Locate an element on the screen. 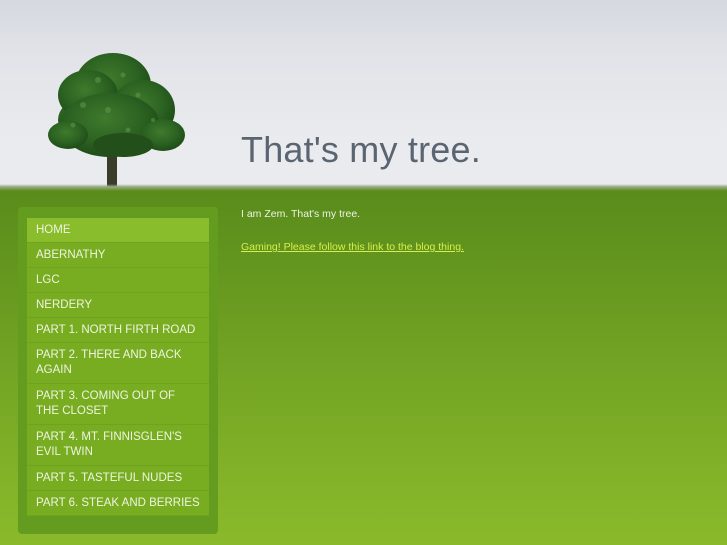  nav-item-abernathy: ABERNATHY is located at coordinates (118, 255).